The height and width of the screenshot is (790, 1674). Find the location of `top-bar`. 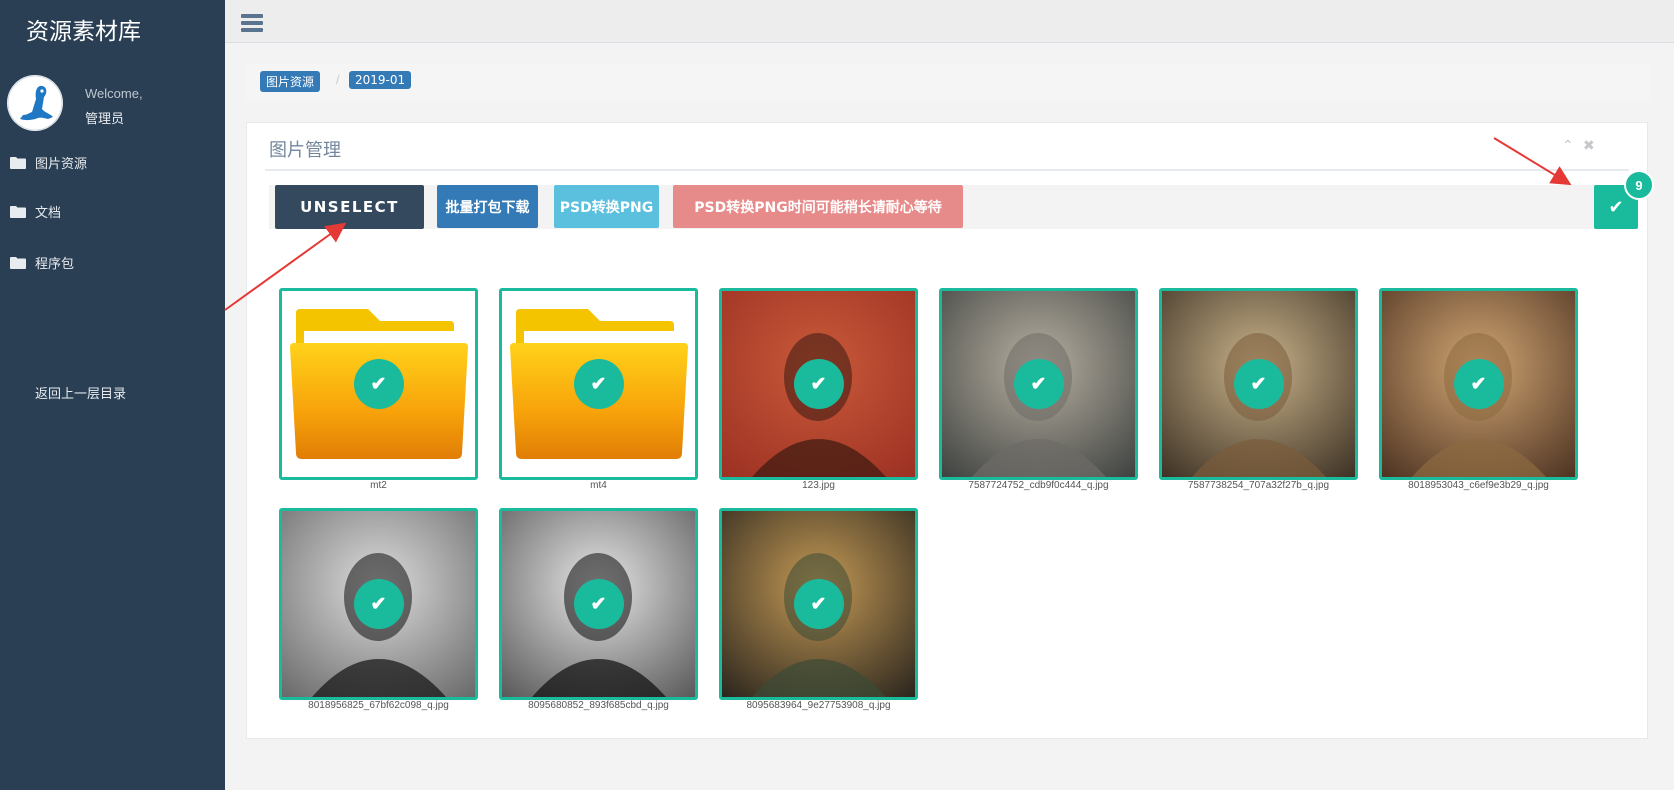

top-bar is located at coordinates (949, 21).